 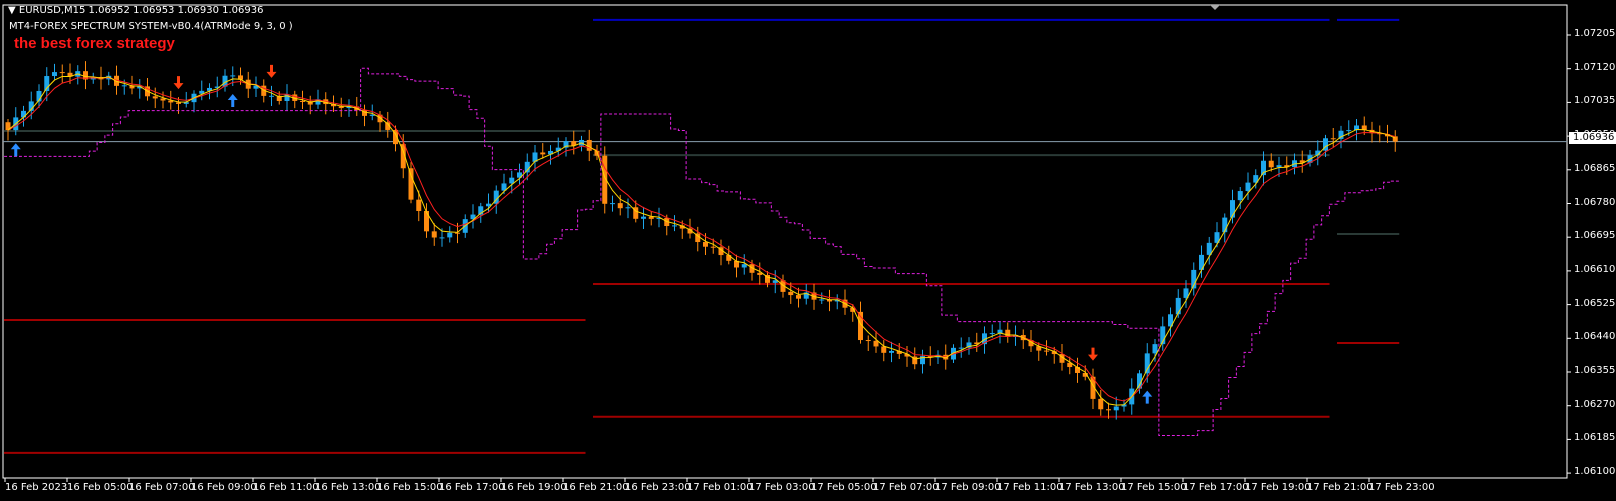 What do you see at coordinates (596, 487) in the screenshot?
I see `x-tick-label: 16 Feb 21:00` at bounding box center [596, 487].